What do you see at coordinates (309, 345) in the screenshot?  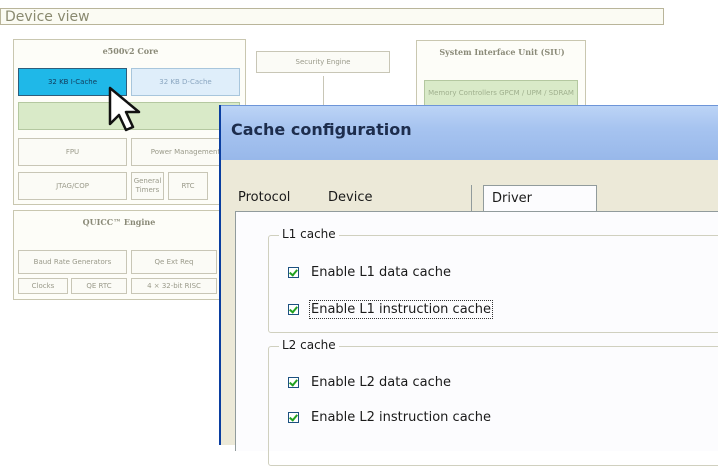 I see `l2-cache-label: L2 cache` at bounding box center [309, 345].